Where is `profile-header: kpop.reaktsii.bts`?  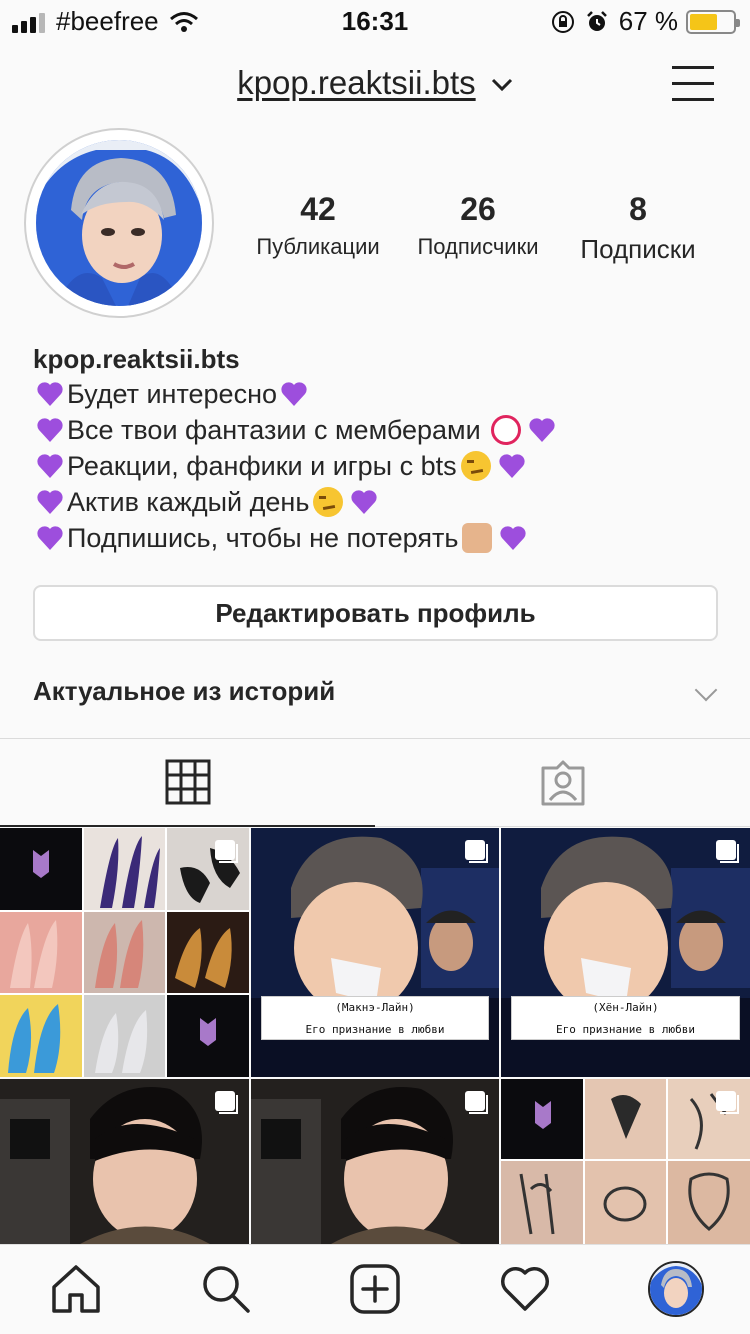
profile-header: kpop.reaktsii.bts is located at coordinates (375, 86).